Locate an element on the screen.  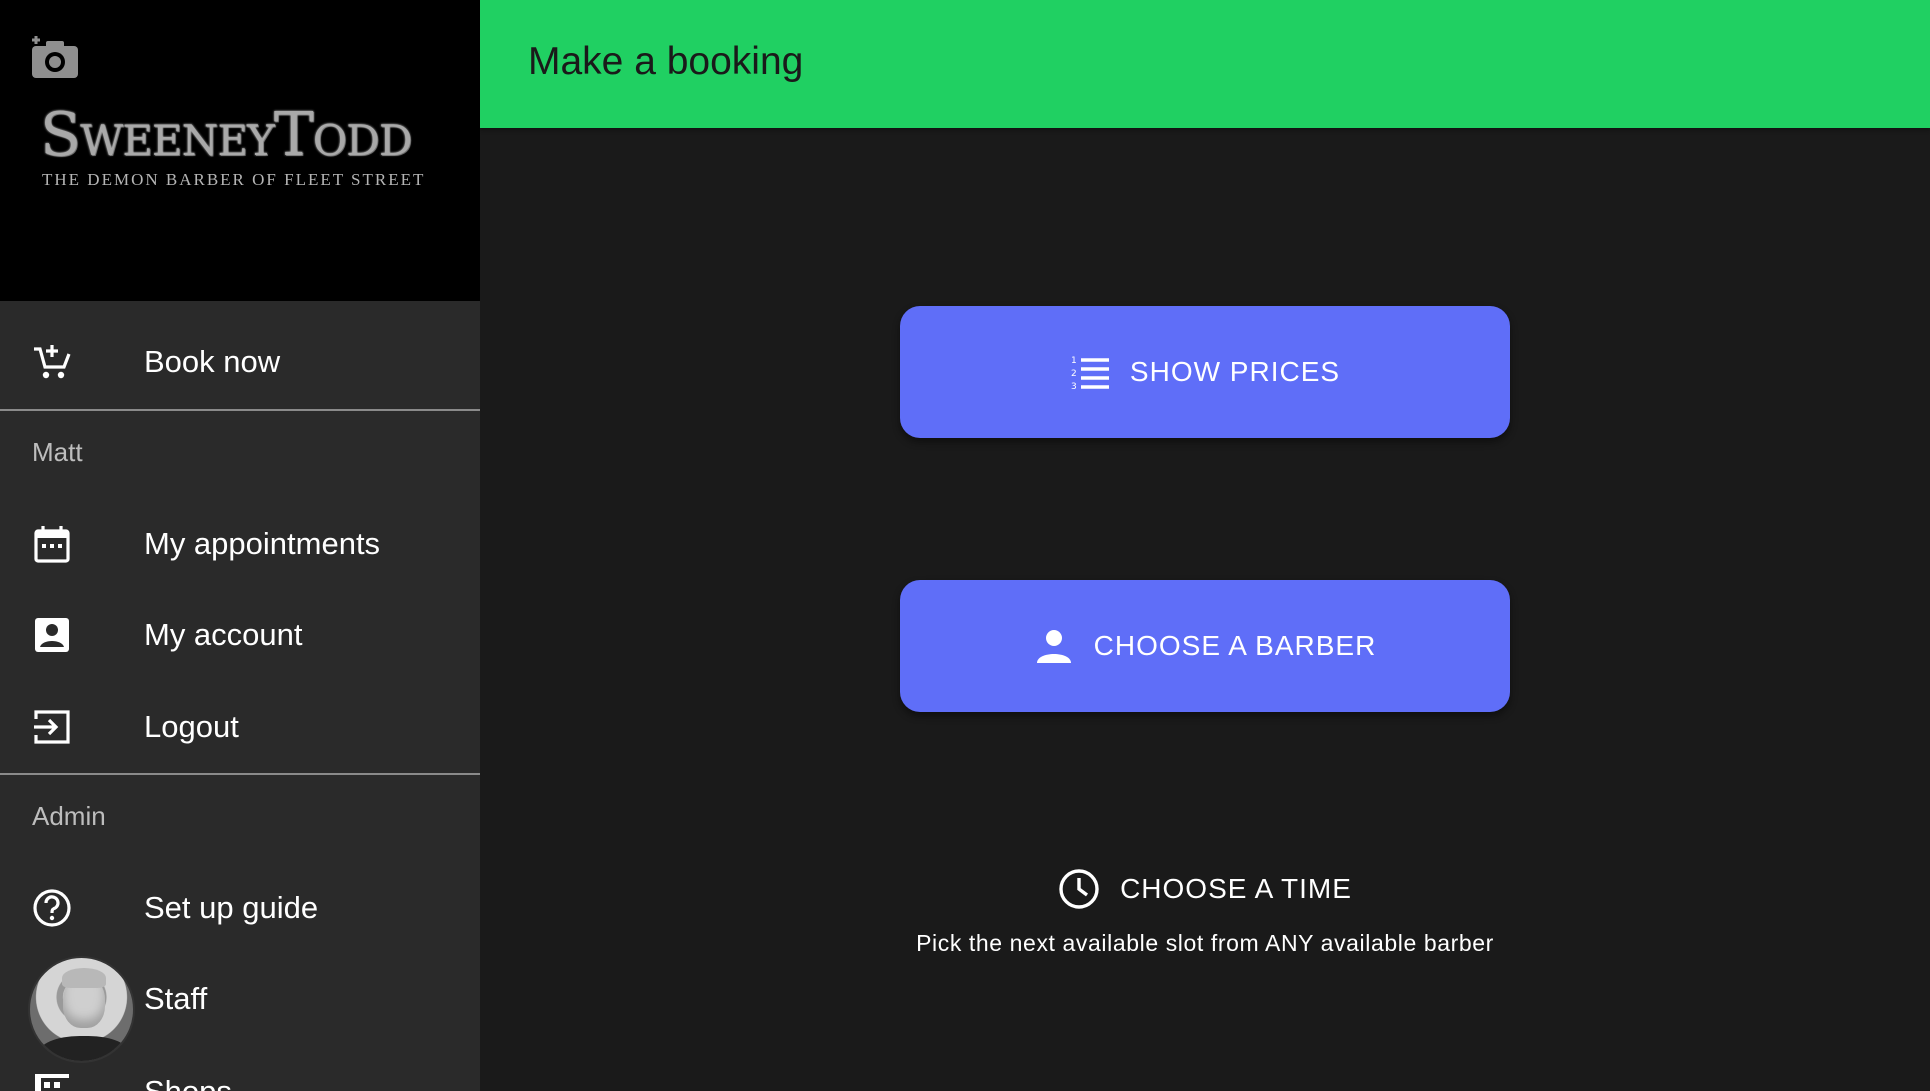
add-photo-icon is located at coordinates (55, 56).